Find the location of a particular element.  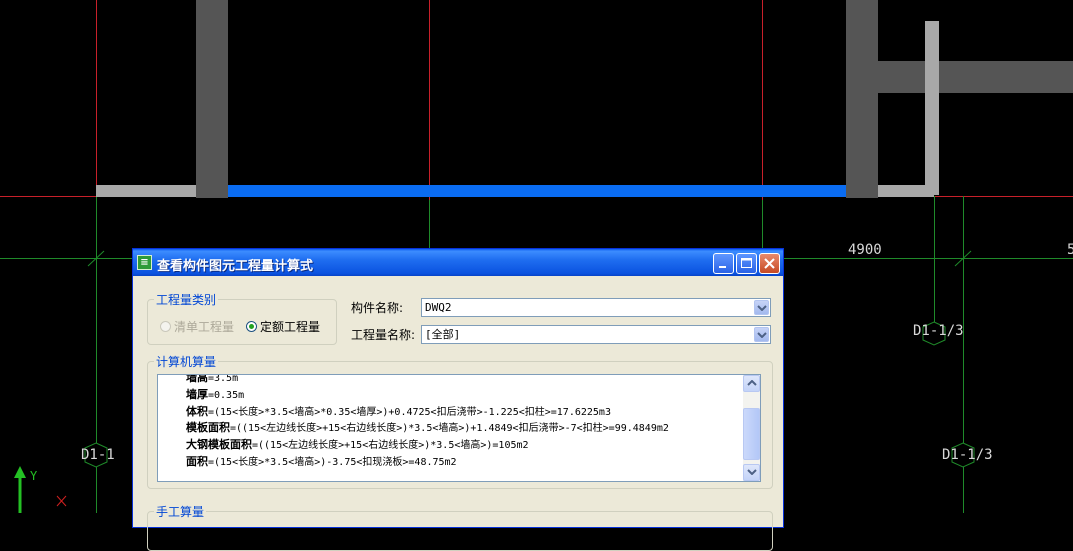

scroll-thumb is located at coordinates (751, 434).